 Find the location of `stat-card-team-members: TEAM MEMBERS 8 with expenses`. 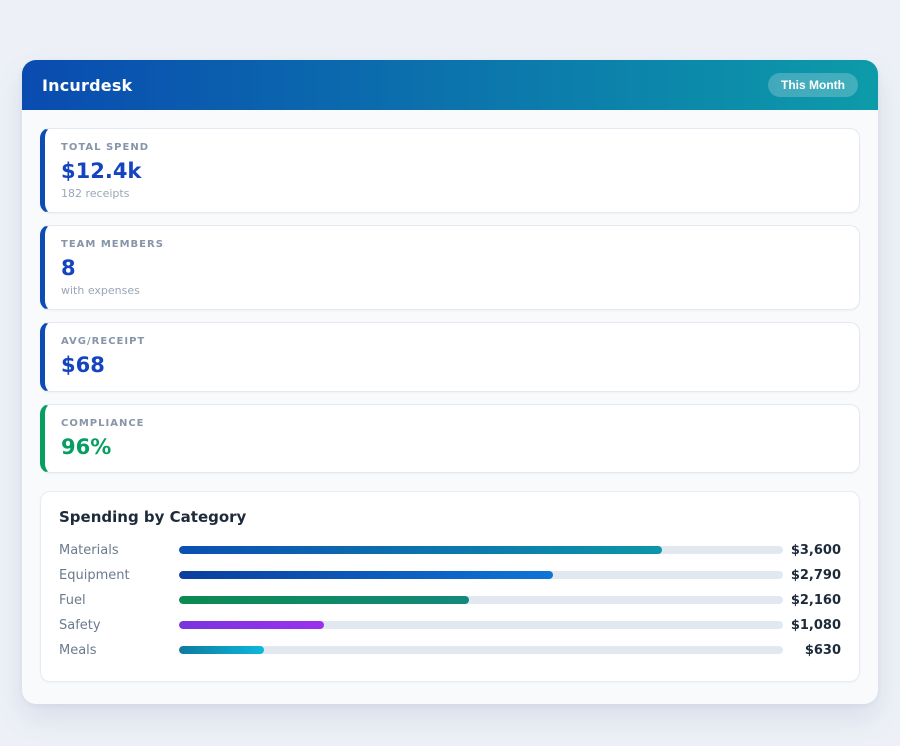

stat-card-team-members: TEAM MEMBERS 8 with expenses is located at coordinates (450, 268).